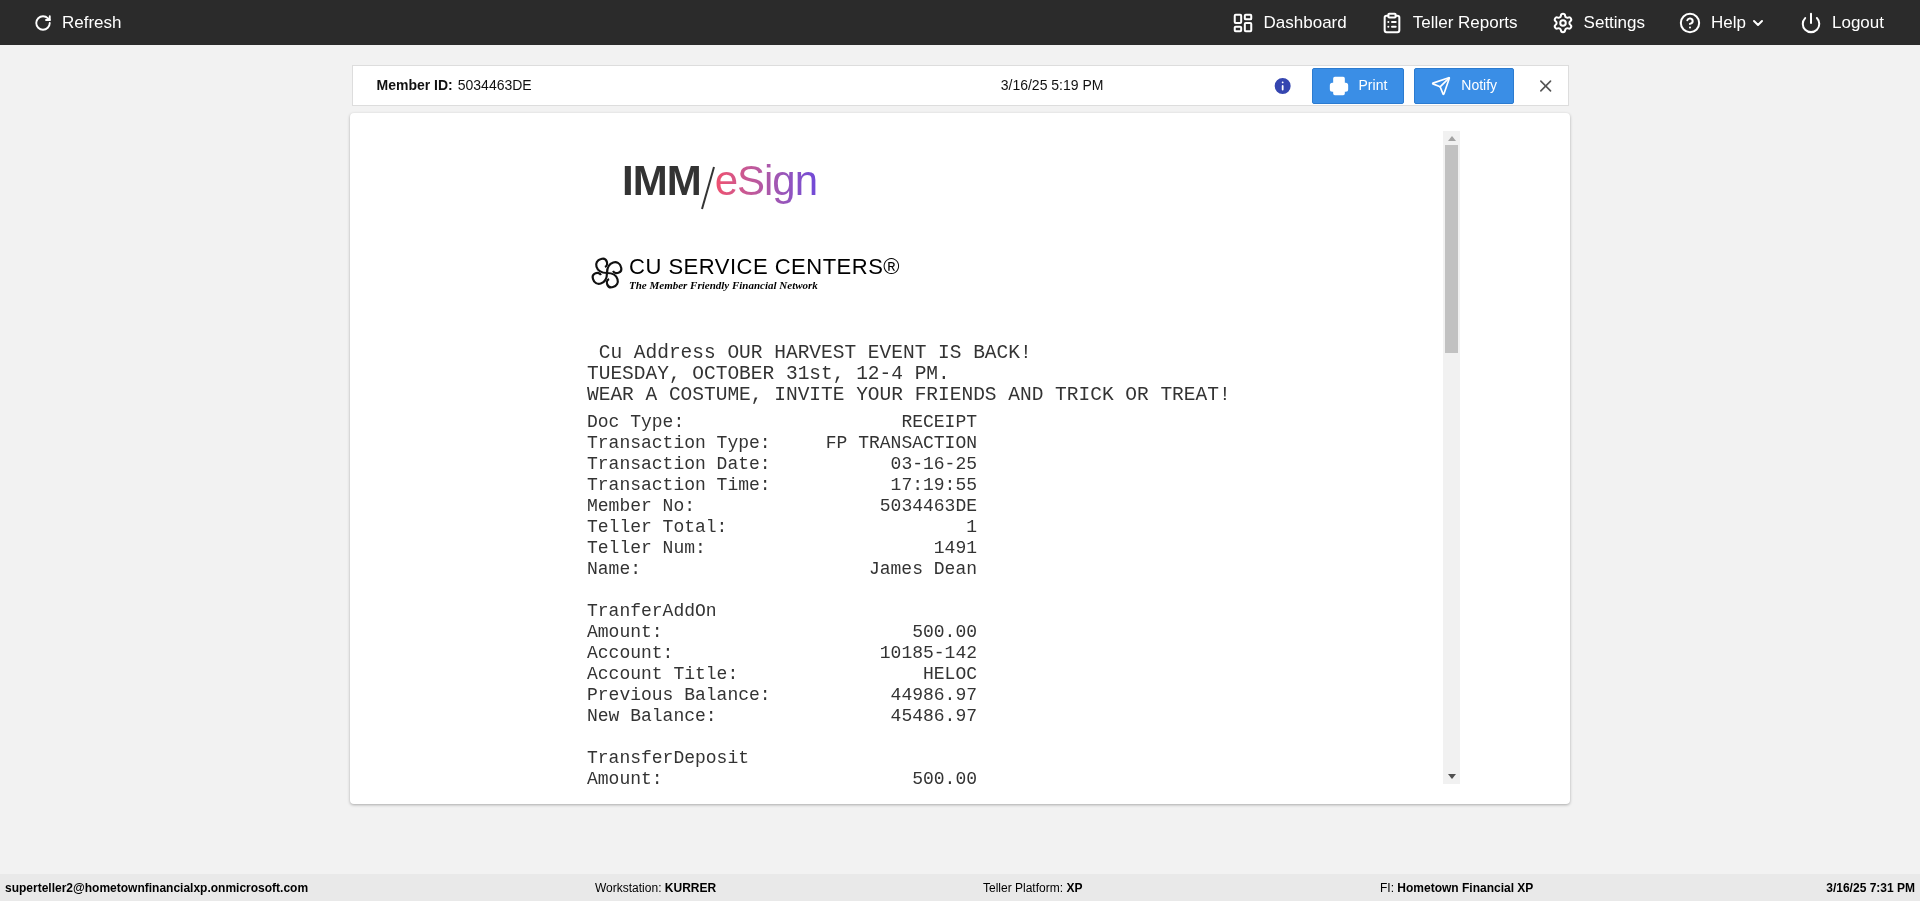 The height and width of the screenshot is (901, 1920). Describe the element at coordinates (922, 569) in the screenshot. I see `receipt-value: James Dean` at that location.